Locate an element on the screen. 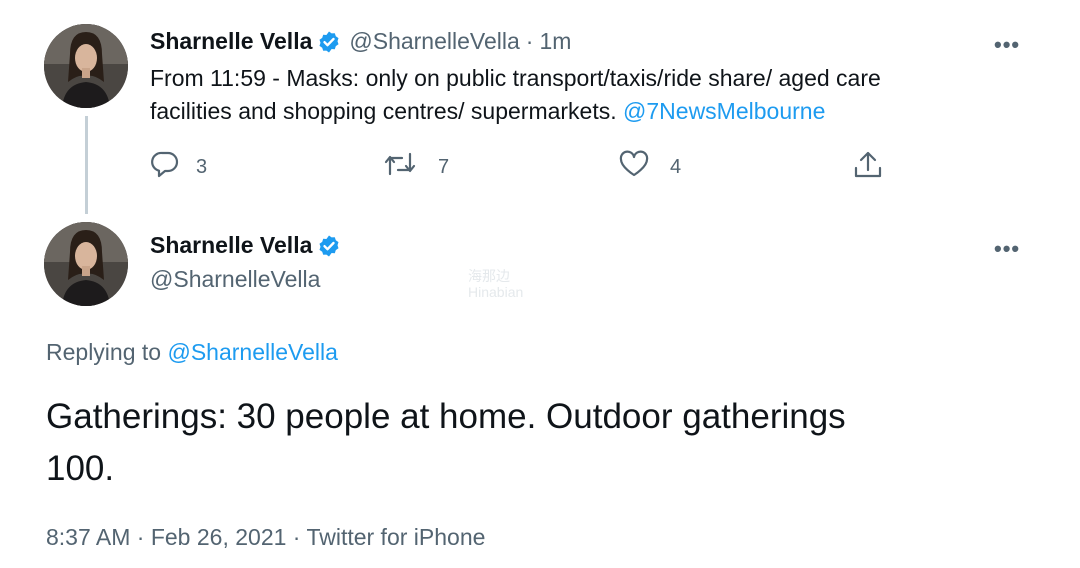  share-icon is located at coordinates (868, 168).